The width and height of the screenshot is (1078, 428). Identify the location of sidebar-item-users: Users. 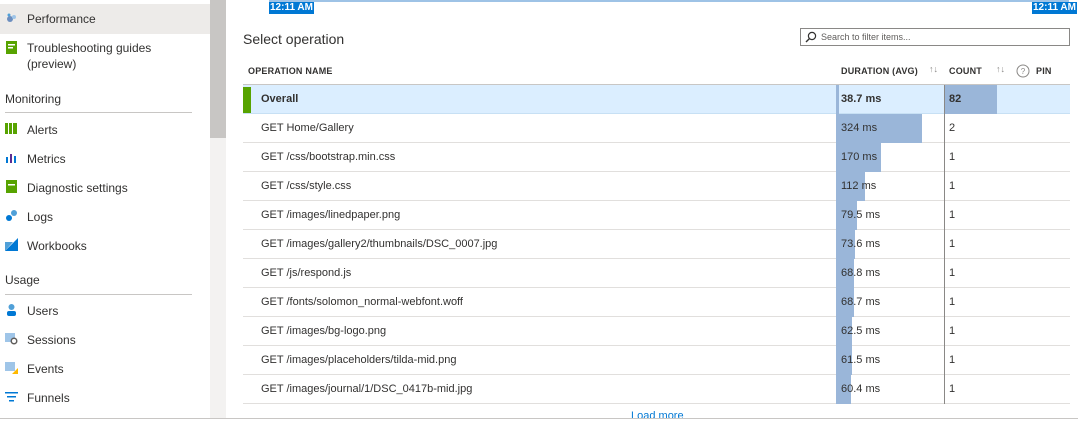
(105, 310).